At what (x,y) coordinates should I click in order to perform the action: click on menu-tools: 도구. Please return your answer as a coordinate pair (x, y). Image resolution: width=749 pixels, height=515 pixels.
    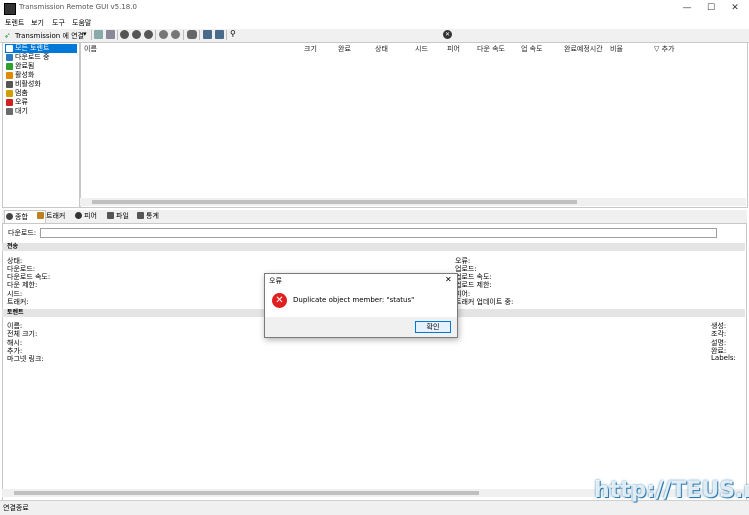
    Looking at the image, I should click on (58, 23).